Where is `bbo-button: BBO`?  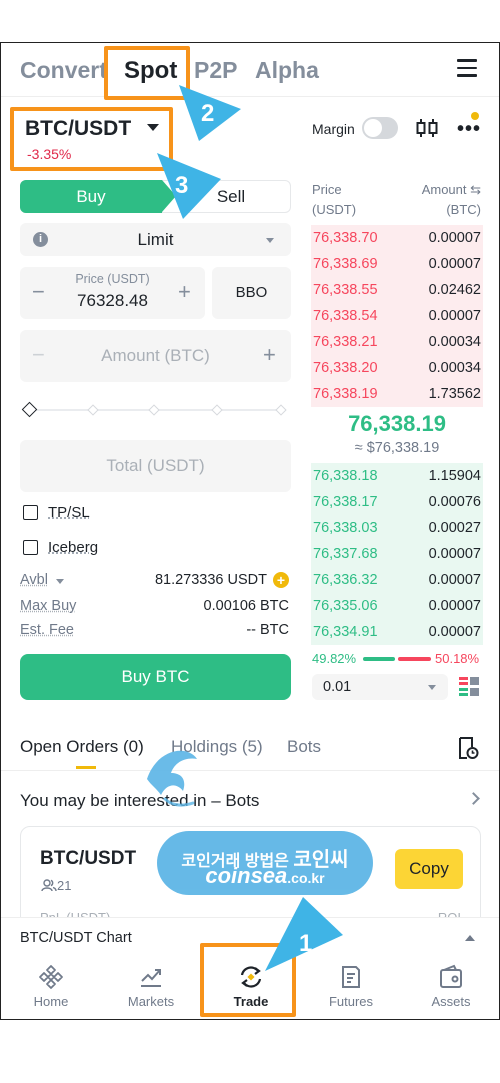 bbo-button: BBO is located at coordinates (251, 293).